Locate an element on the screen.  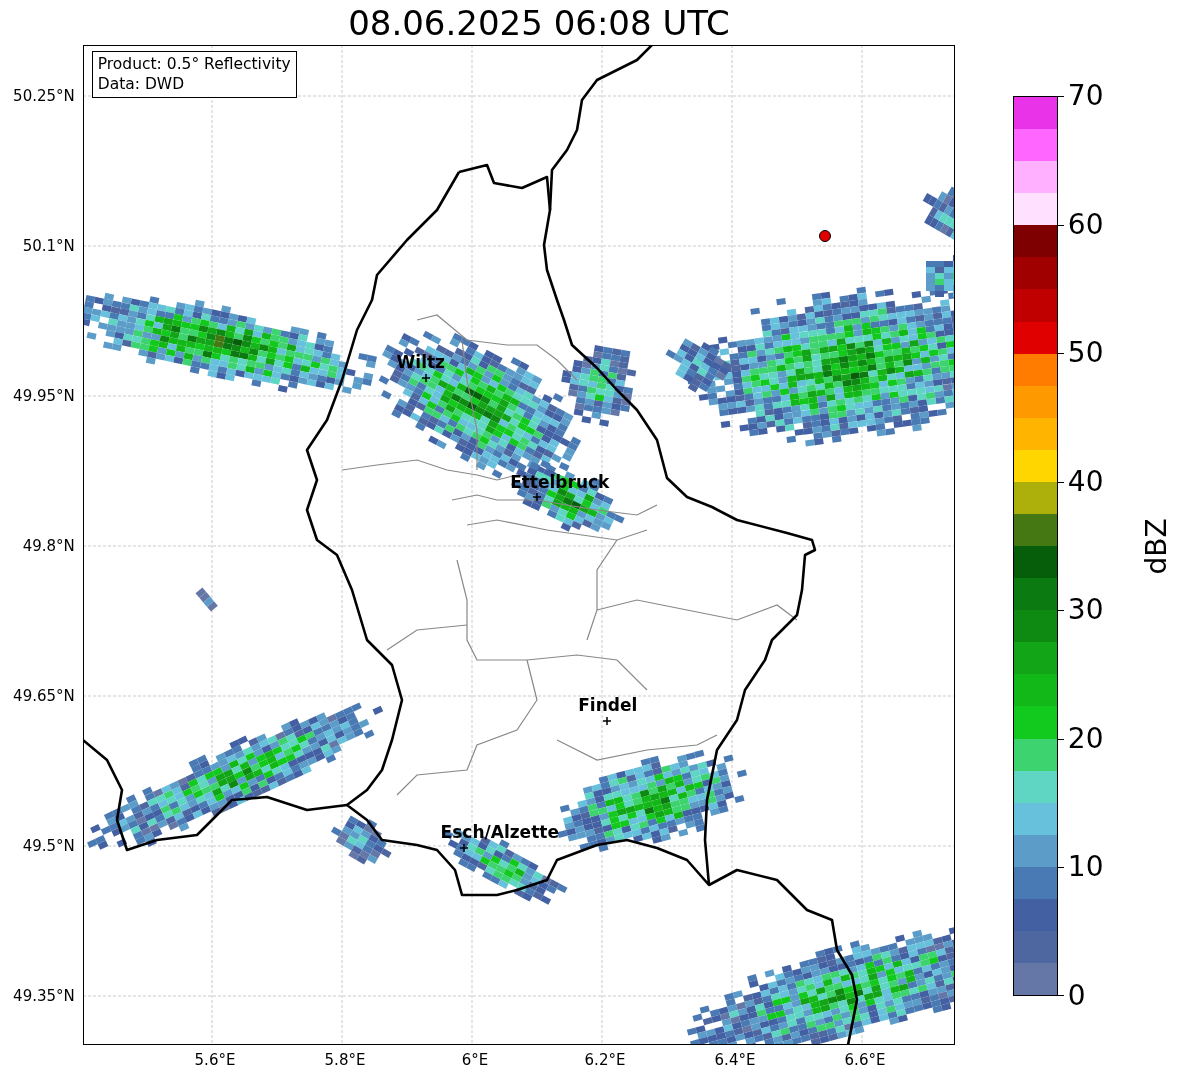
colorbar-tick-label: 40 is located at coordinates (1085, 481).